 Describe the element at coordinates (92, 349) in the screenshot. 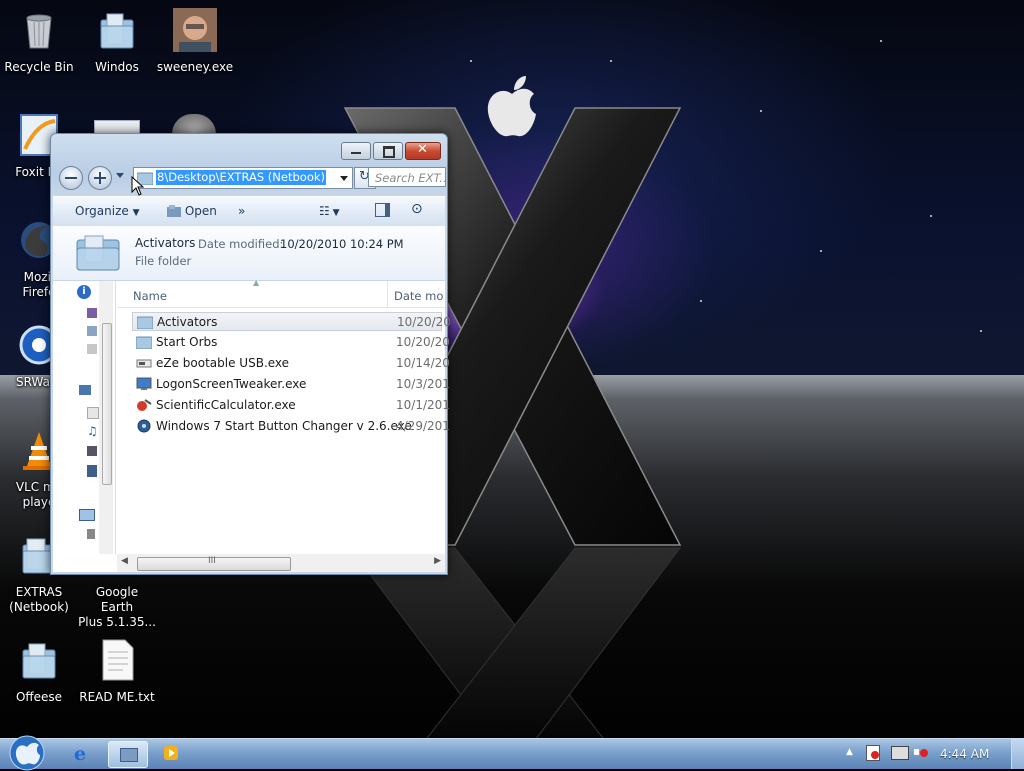

I see `recent-icon` at that location.